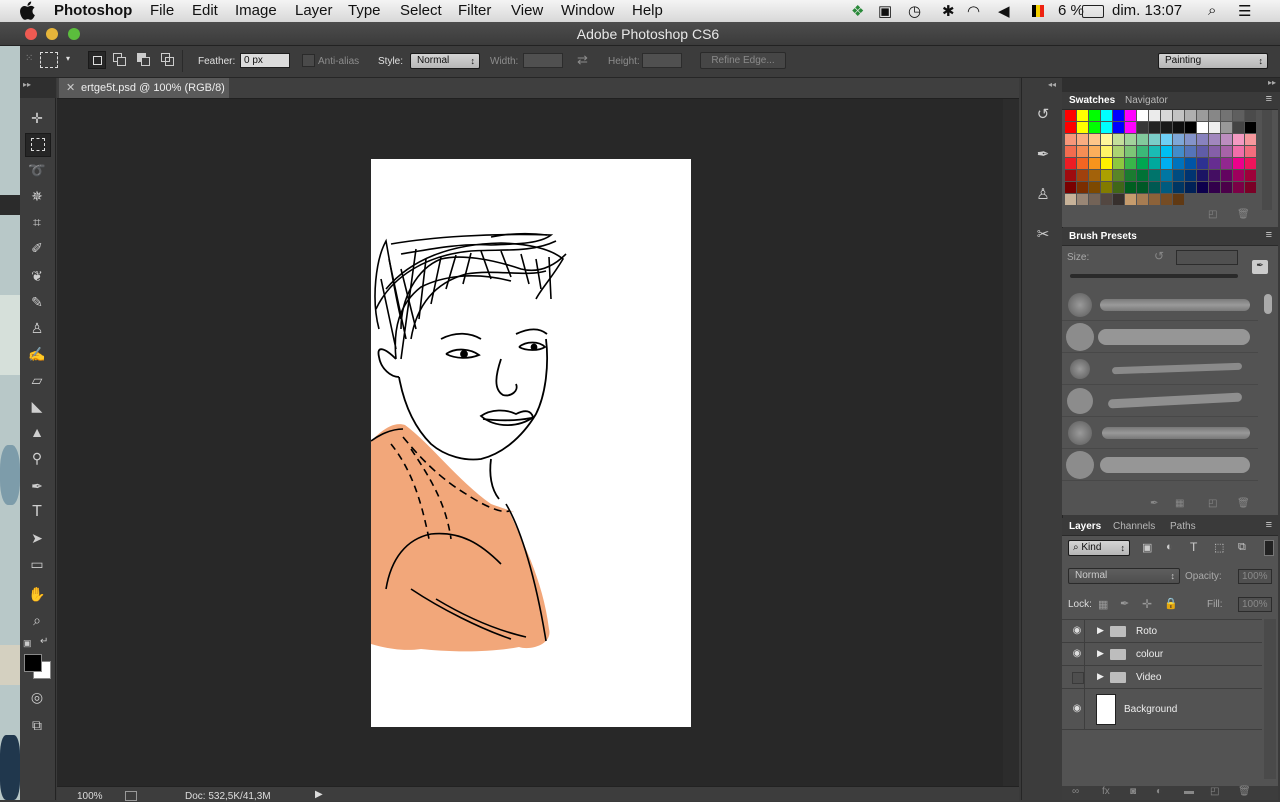 Image resolution: width=1280 pixels, height=802 pixels. Describe the element at coordinates (167, 59) in the screenshot. I see `intersect-selection-button` at that location.